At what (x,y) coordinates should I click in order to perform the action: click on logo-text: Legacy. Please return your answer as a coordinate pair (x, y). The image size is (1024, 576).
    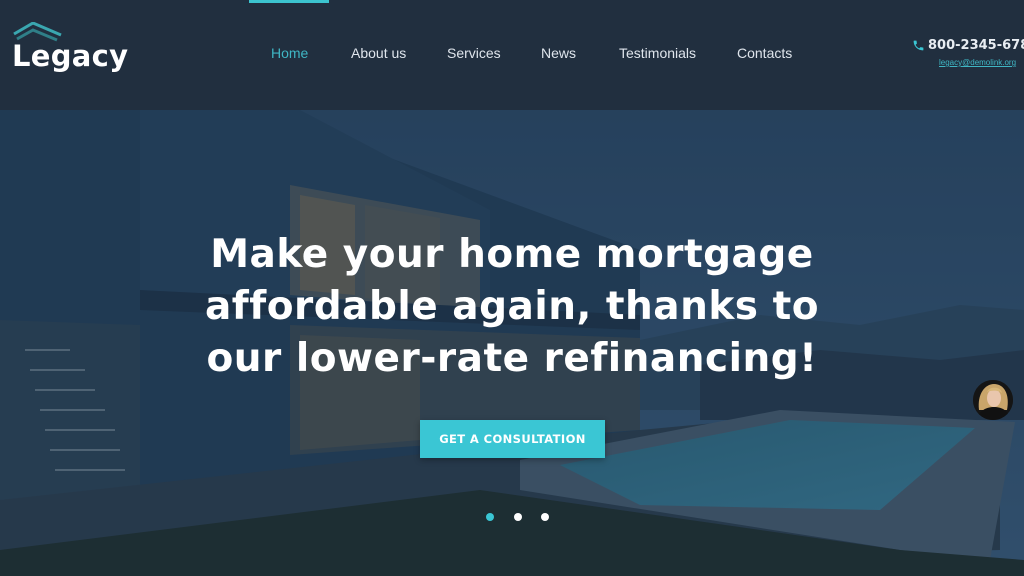
    Looking at the image, I should click on (70, 56).